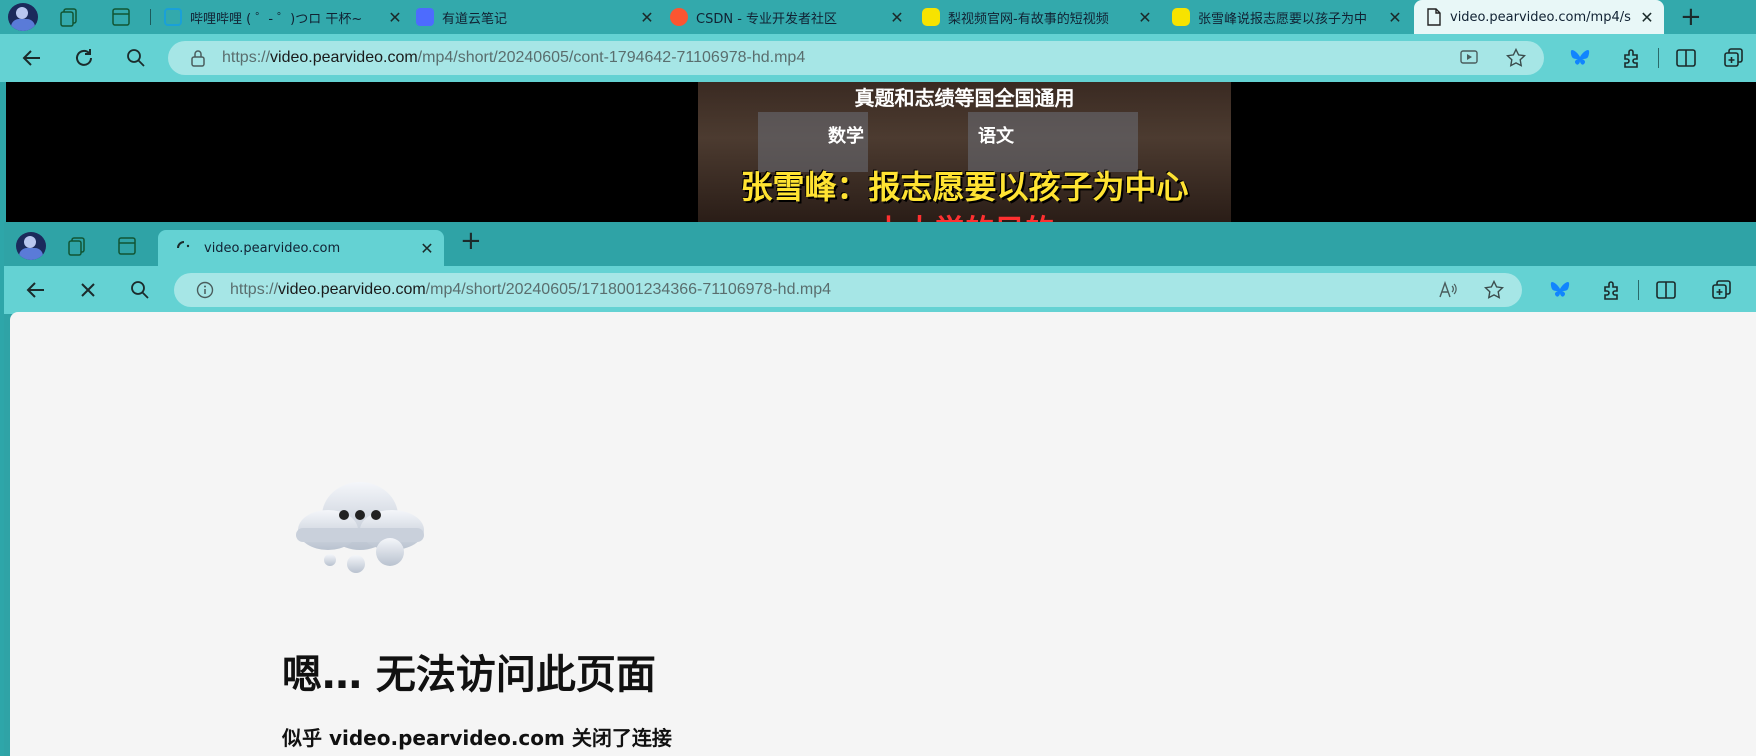 The height and width of the screenshot is (756, 1756). I want to click on stop-loading-button, so click(88, 290).